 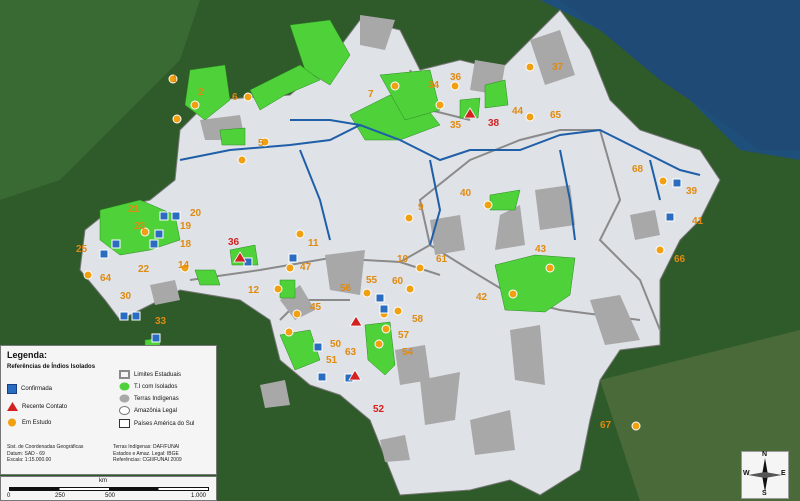 What do you see at coordinates (124, 423) in the screenshot?
I see `countries-icon` at bounding box center [124, 423].